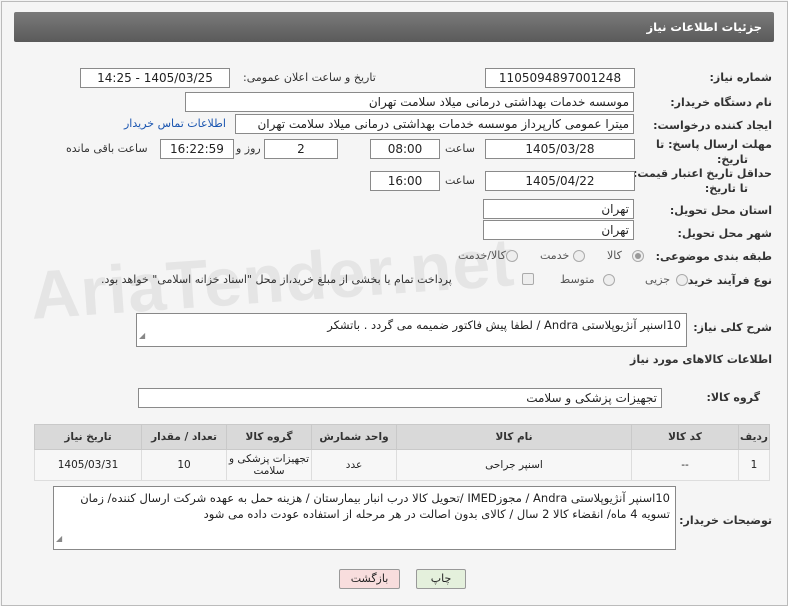 The height and width of the screenshot is (606, 788). What do you see at coordinates (732, 327) in the screenshot?
I see `summary-label: شرح کلی نیاز:` at bounding box center [732, 327].